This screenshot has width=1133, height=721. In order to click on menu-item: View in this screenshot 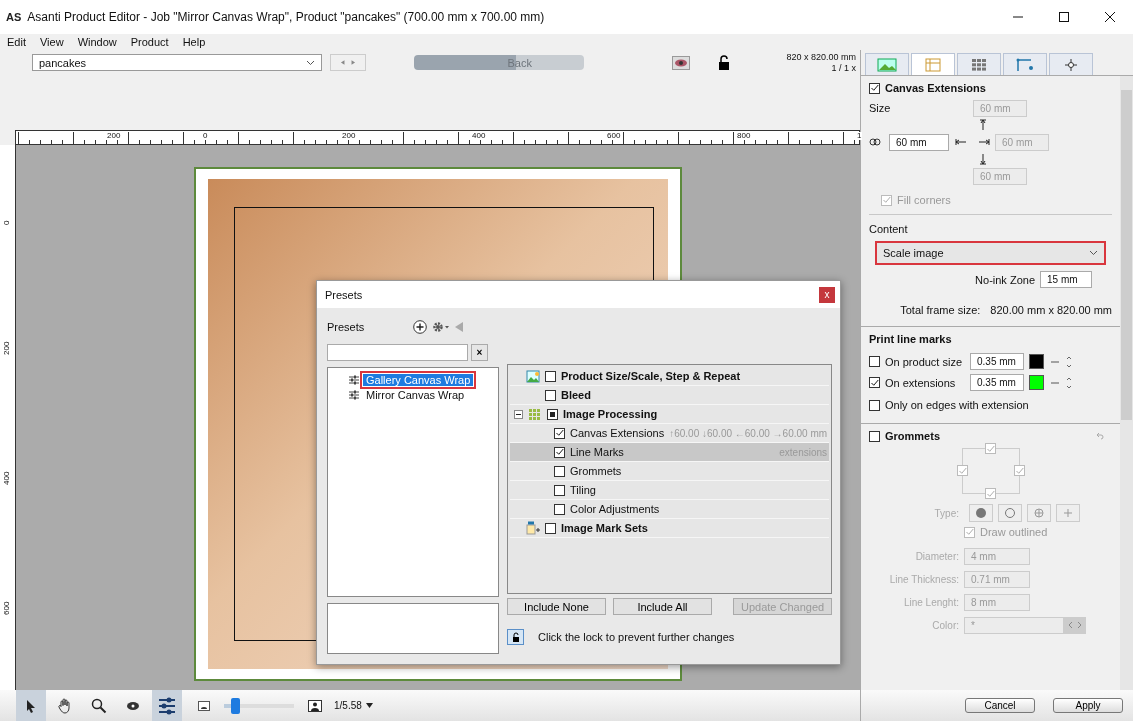, I will do `click(51, 42)`.